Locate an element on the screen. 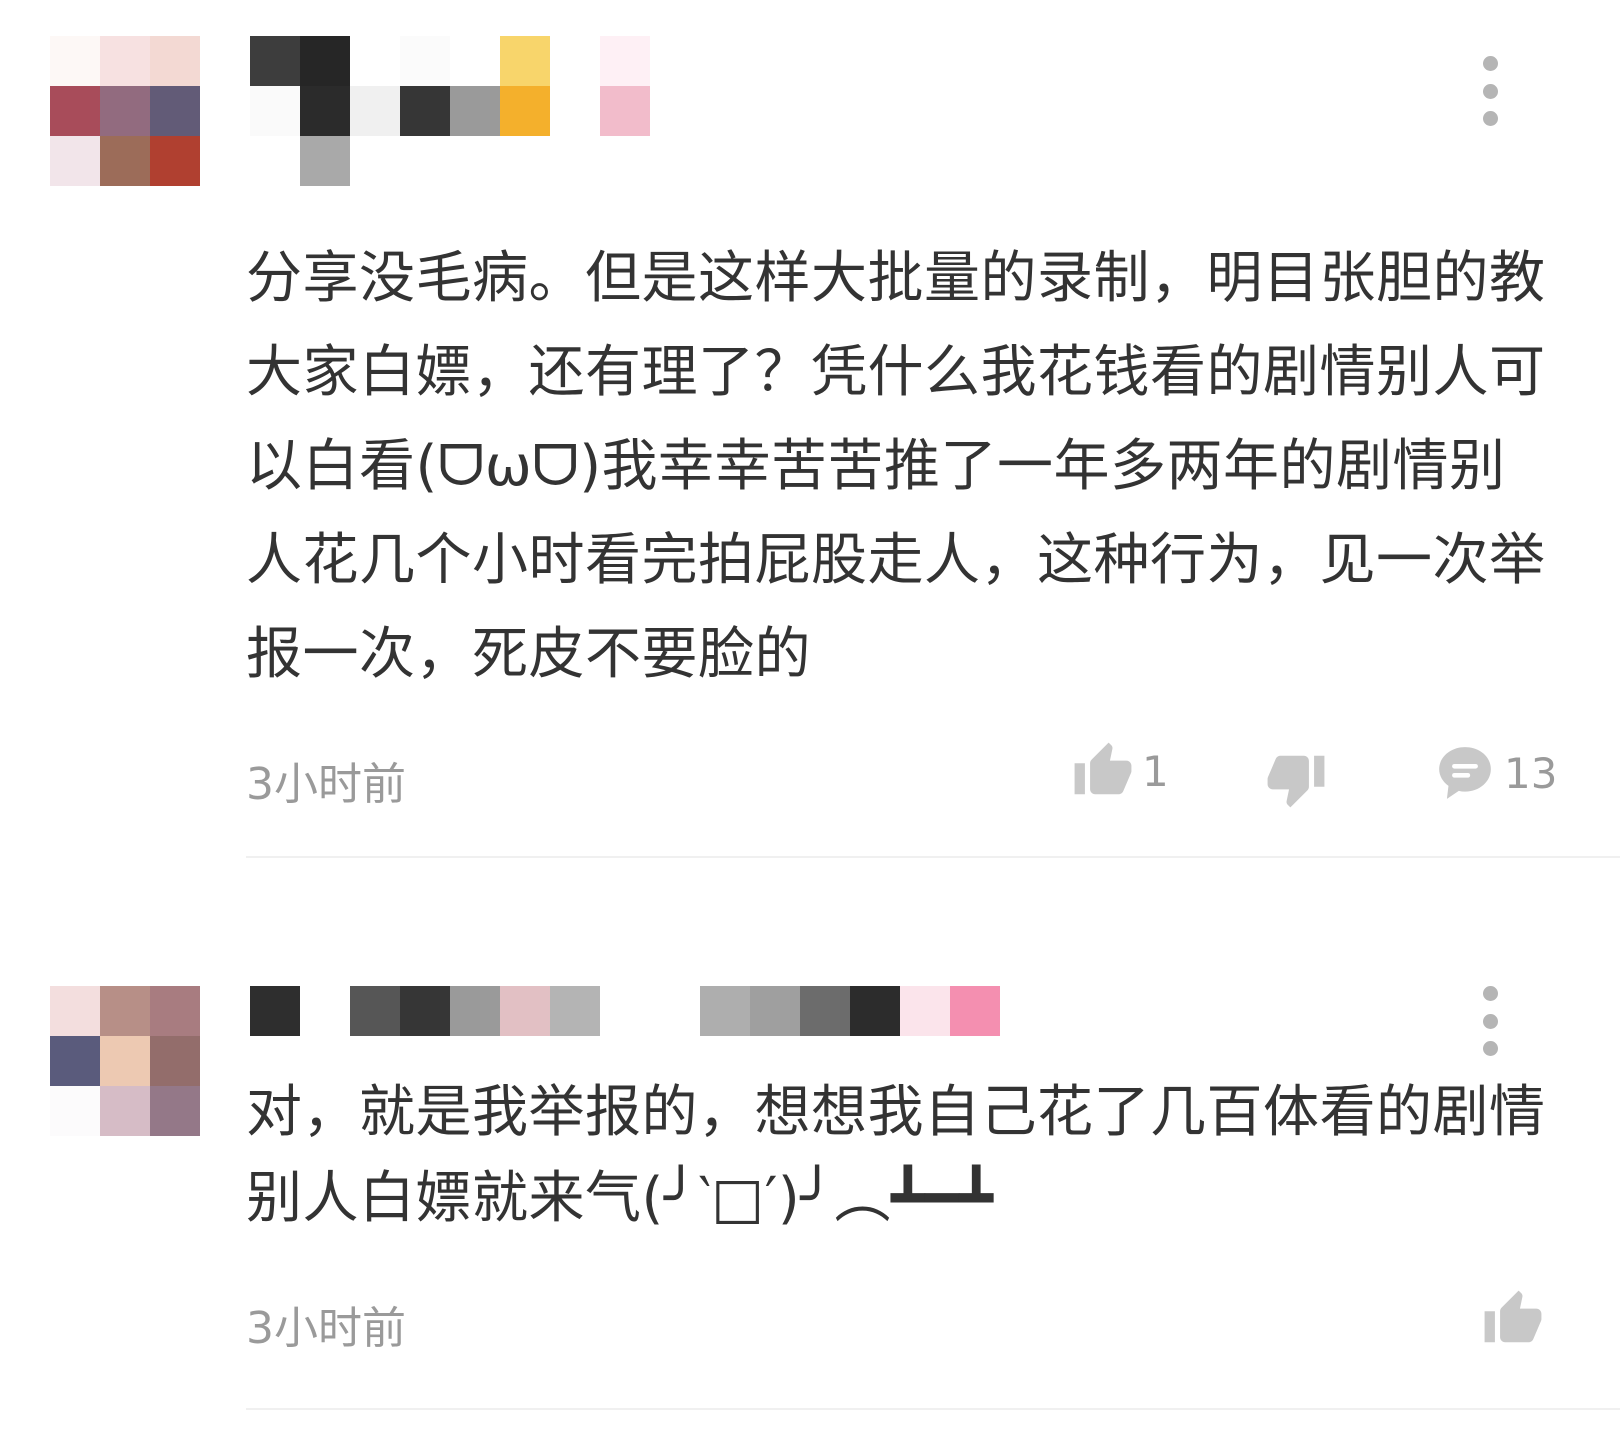 The image size is (1620, 1450). reply-count: 13 is located at coordinates (1531, 773).